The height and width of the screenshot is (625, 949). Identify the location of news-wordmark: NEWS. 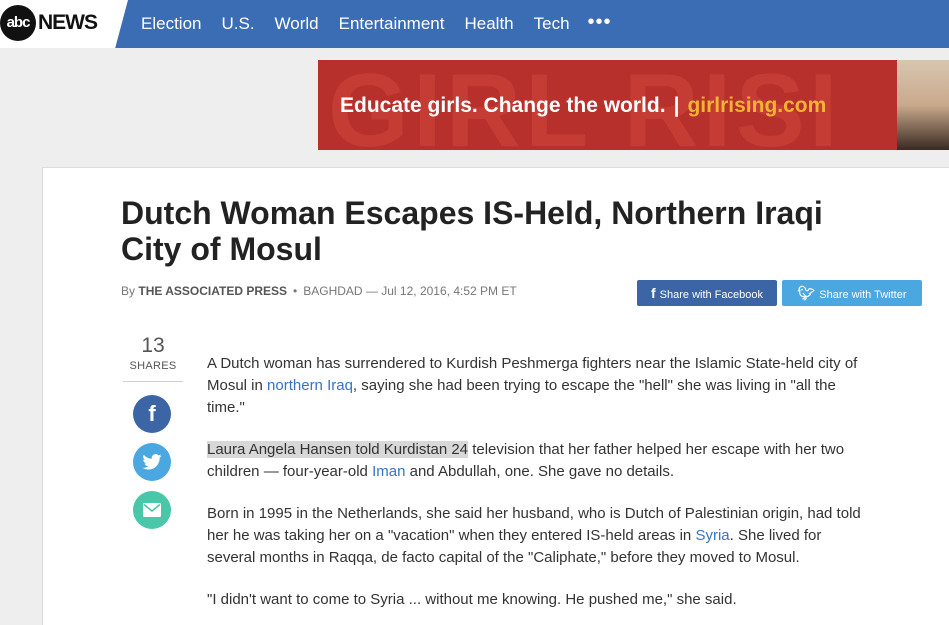
(68, 22).